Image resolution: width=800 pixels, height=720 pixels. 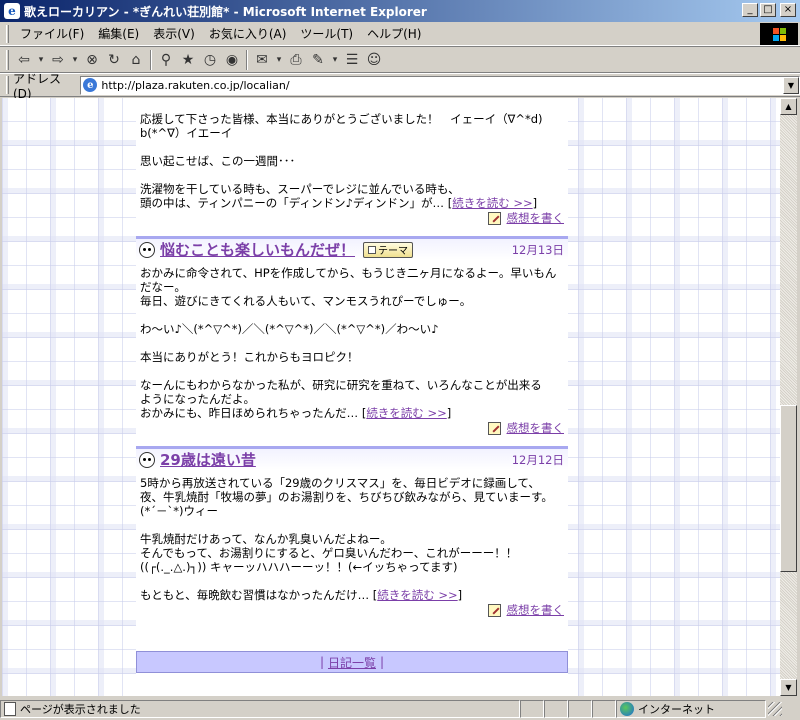 I want to click on entry-title-link: 悩むことも楽しいもんだぜ！, so click(x=257, y=249).